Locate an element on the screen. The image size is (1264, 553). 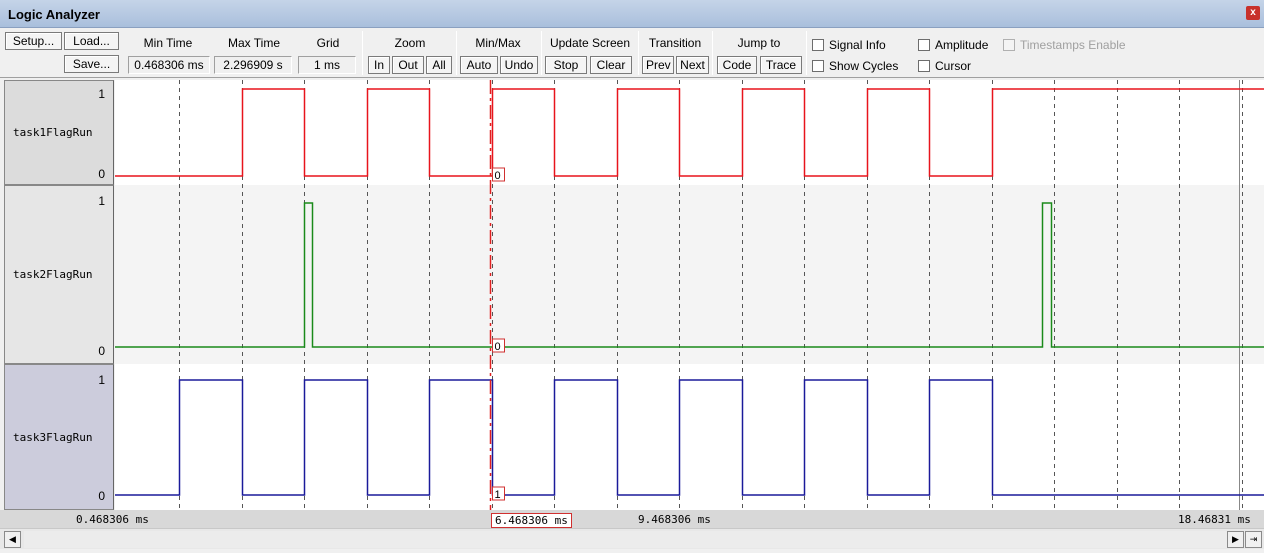
update-clear-button: Clear is located at coordinates (611, 65).